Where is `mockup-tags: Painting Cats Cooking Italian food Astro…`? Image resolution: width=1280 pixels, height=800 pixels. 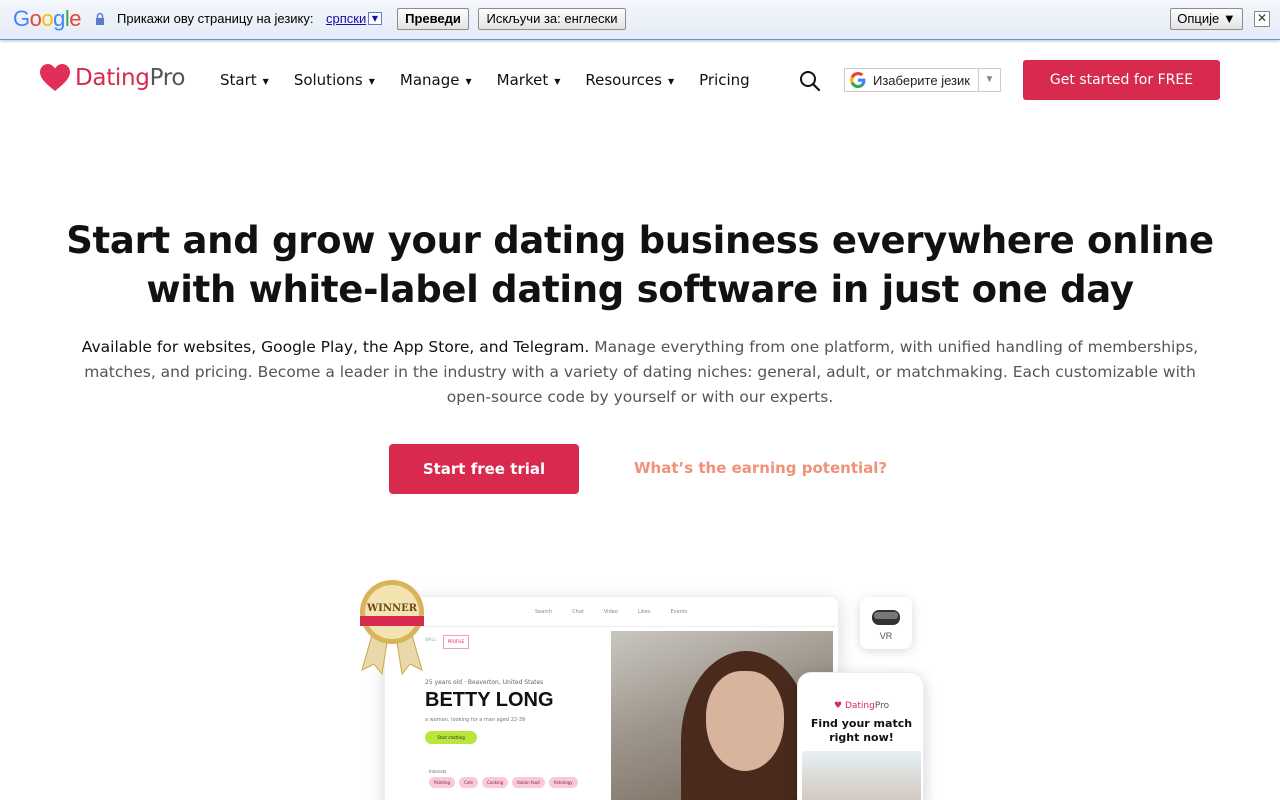 mockup-tags: Painting Cats Cooking Italian food Astro… is located at coordinates (505, 782).